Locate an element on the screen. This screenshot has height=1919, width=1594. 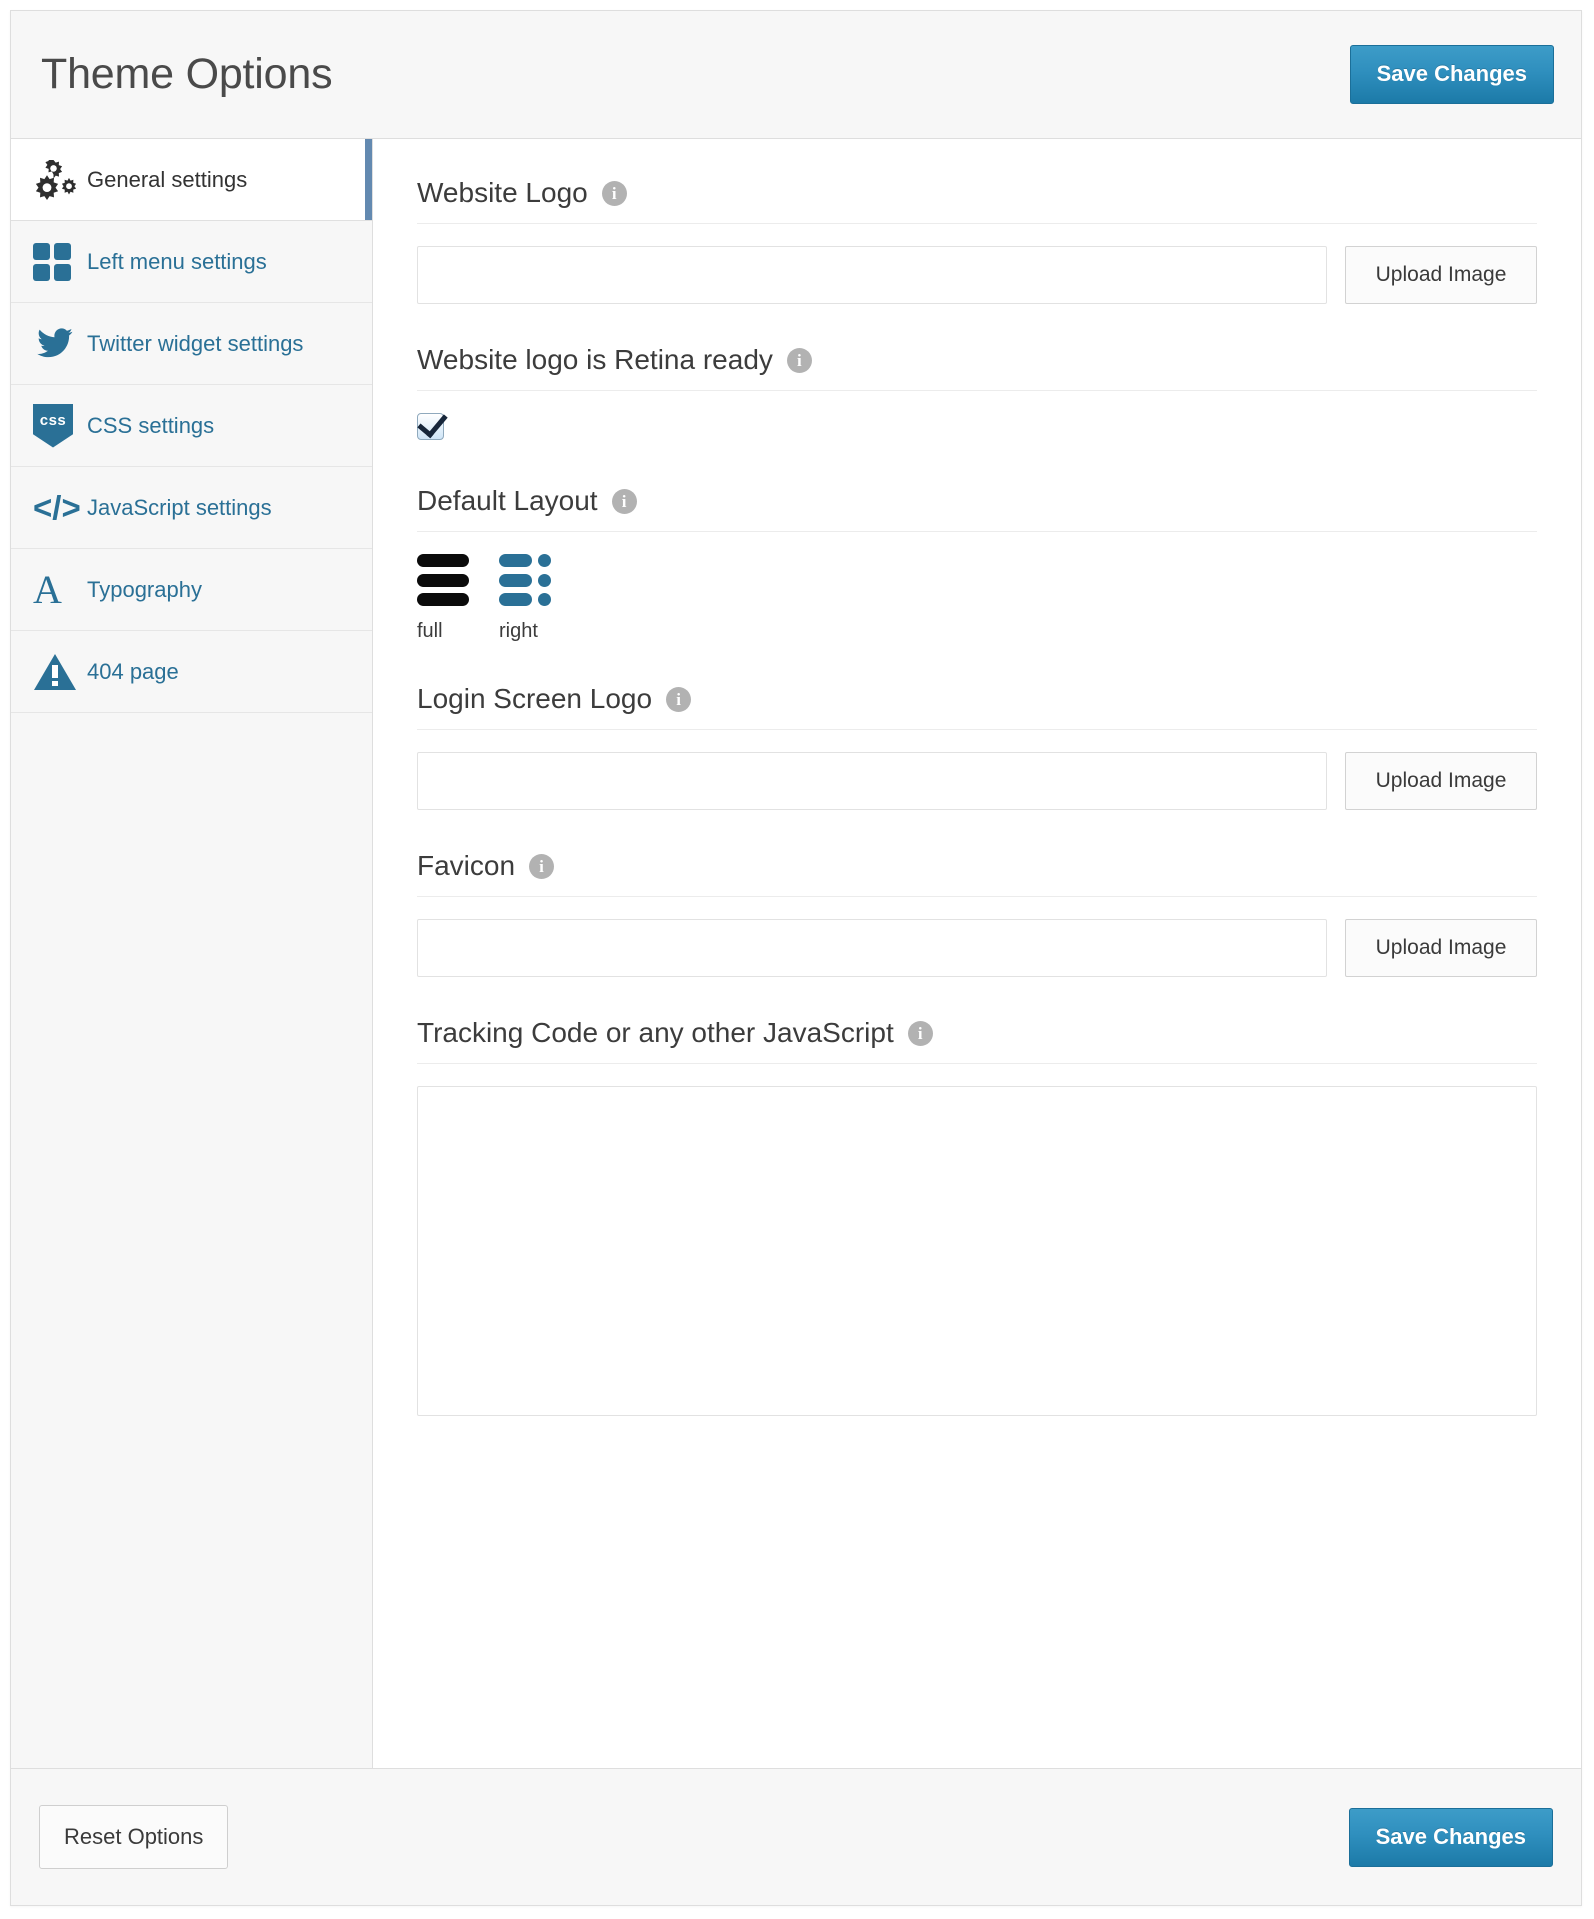
warning-triangle-icon is located at coordinates (60, 672).